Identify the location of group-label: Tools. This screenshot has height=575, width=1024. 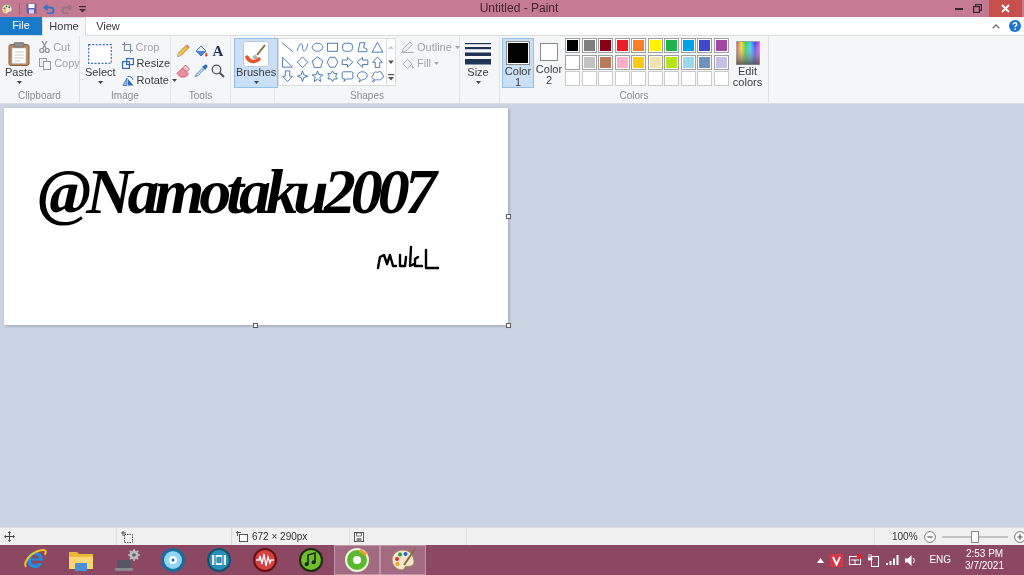
(200, 96).